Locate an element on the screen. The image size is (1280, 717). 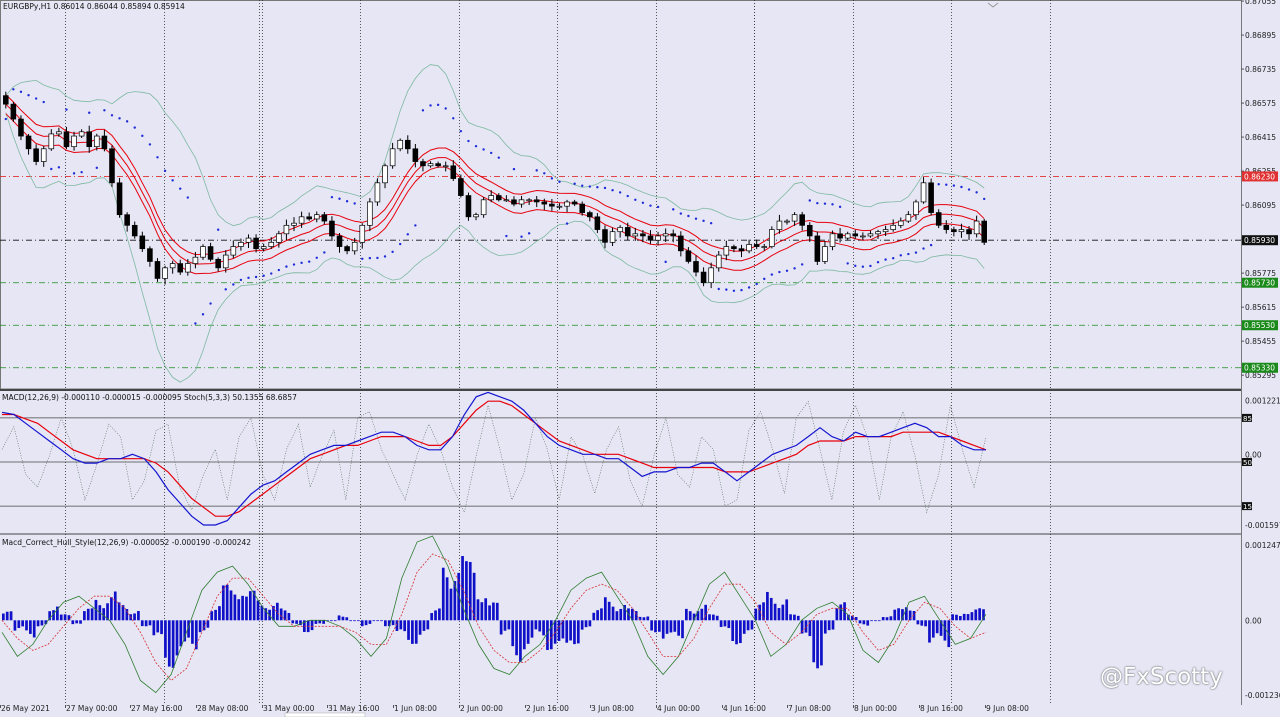
price-tick-label: 0.86095 is located at coordinates (1260, 205).